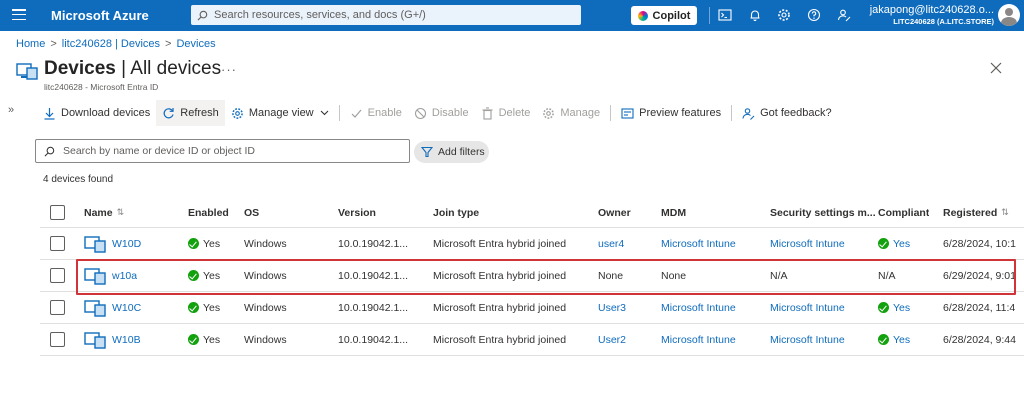 This screenshot has width=1024, height=418. I want to click on help-icon, so click(814, 15).